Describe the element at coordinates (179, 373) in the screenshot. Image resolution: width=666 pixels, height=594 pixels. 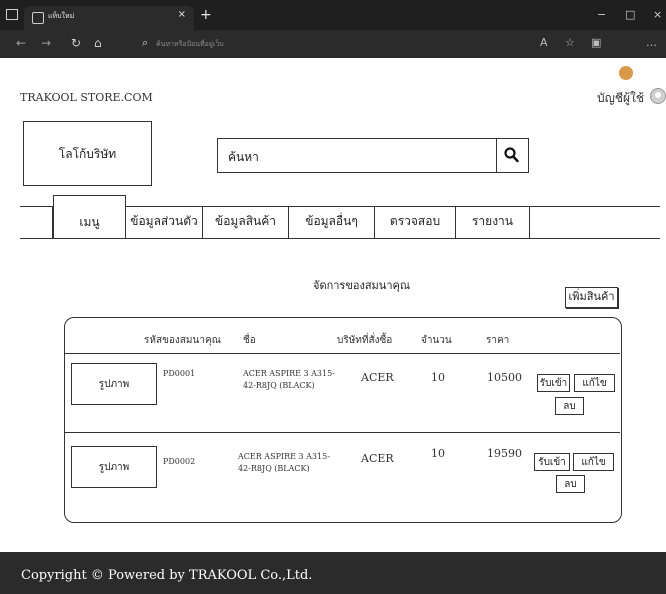
I see `product-code: PD0001` at that location.